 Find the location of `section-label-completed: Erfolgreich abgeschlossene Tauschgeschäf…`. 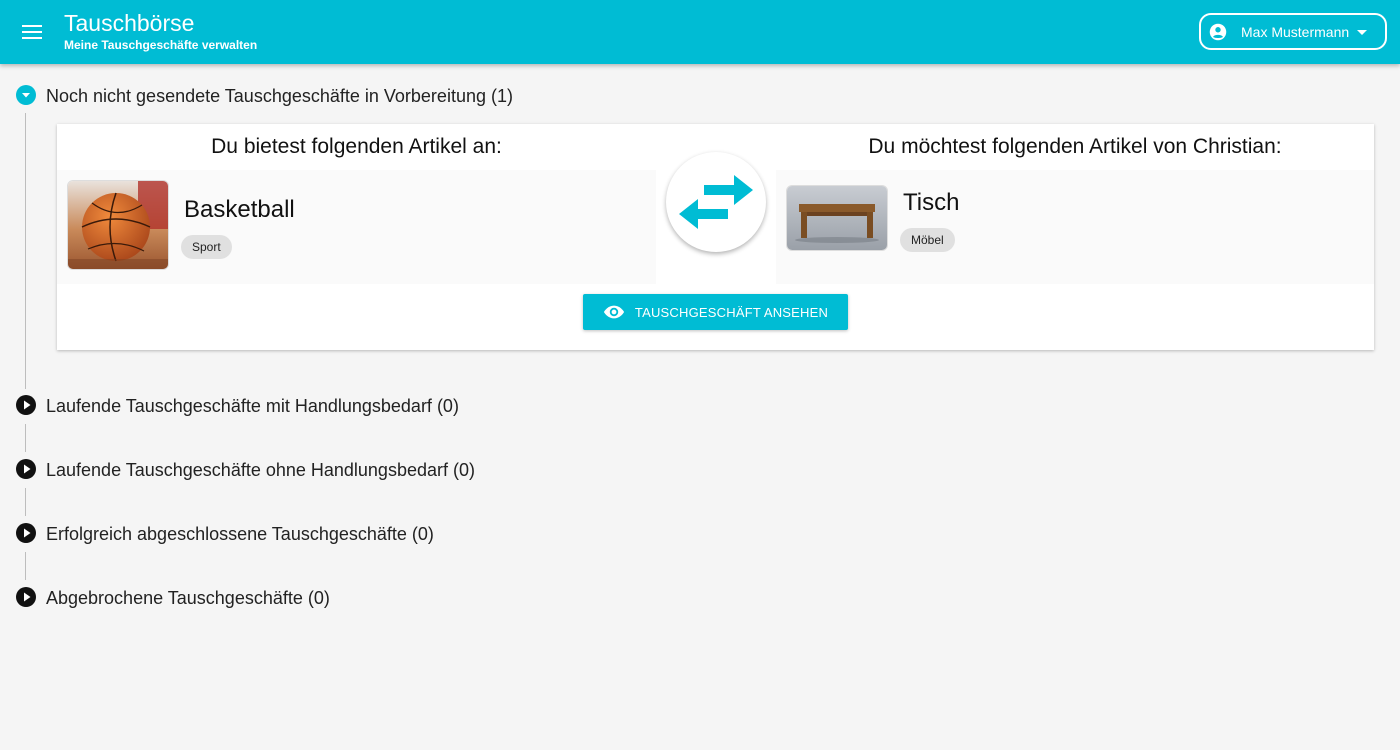

section-label-completed: Erfolgreich abgeschlossene Tauschgeschäf… is located at coordinates (240, 534).